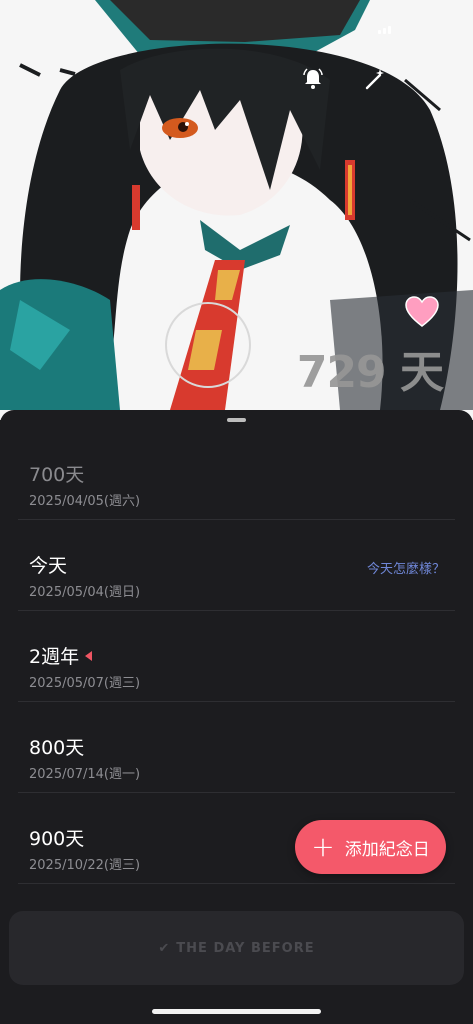 The image size is (473, 1024). What do you see at coordinates (57, 475) in the screenshot?
I see `event-title: 700天` at bounding box center [57, 475].